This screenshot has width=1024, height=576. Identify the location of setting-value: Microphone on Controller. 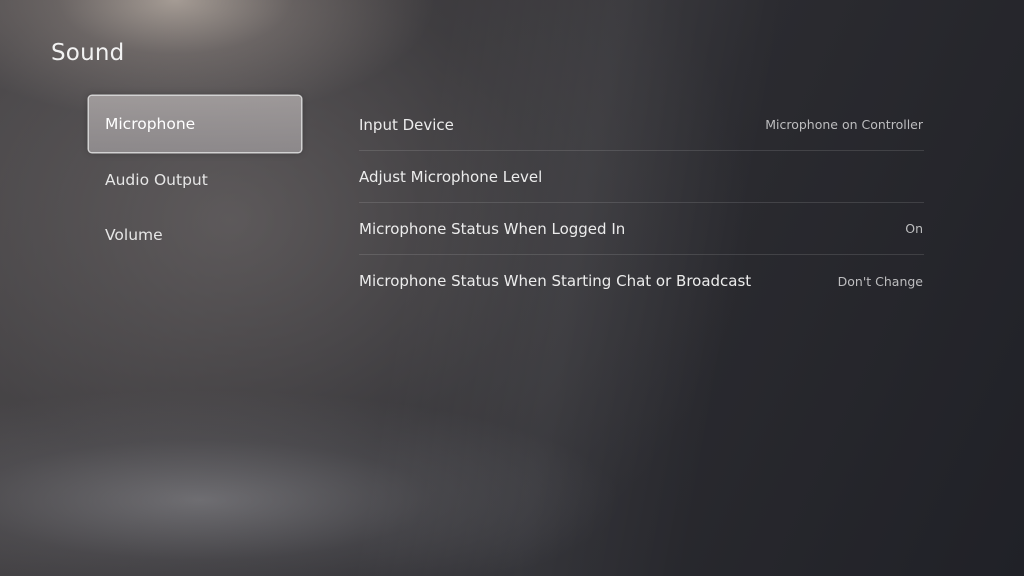
(844, 124).